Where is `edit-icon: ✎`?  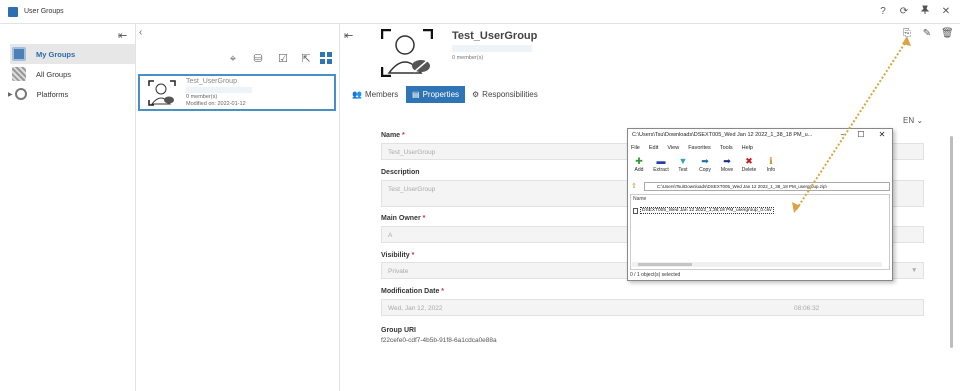 edit-icon: ✎ is located at coordinates (927, 34).